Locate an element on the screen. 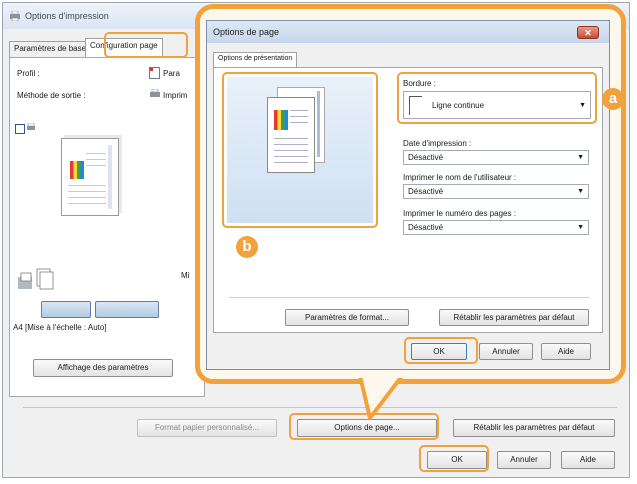  restore-defaults-button: Rétablir les paramètres par défaut is located at coordinates (534, 428).